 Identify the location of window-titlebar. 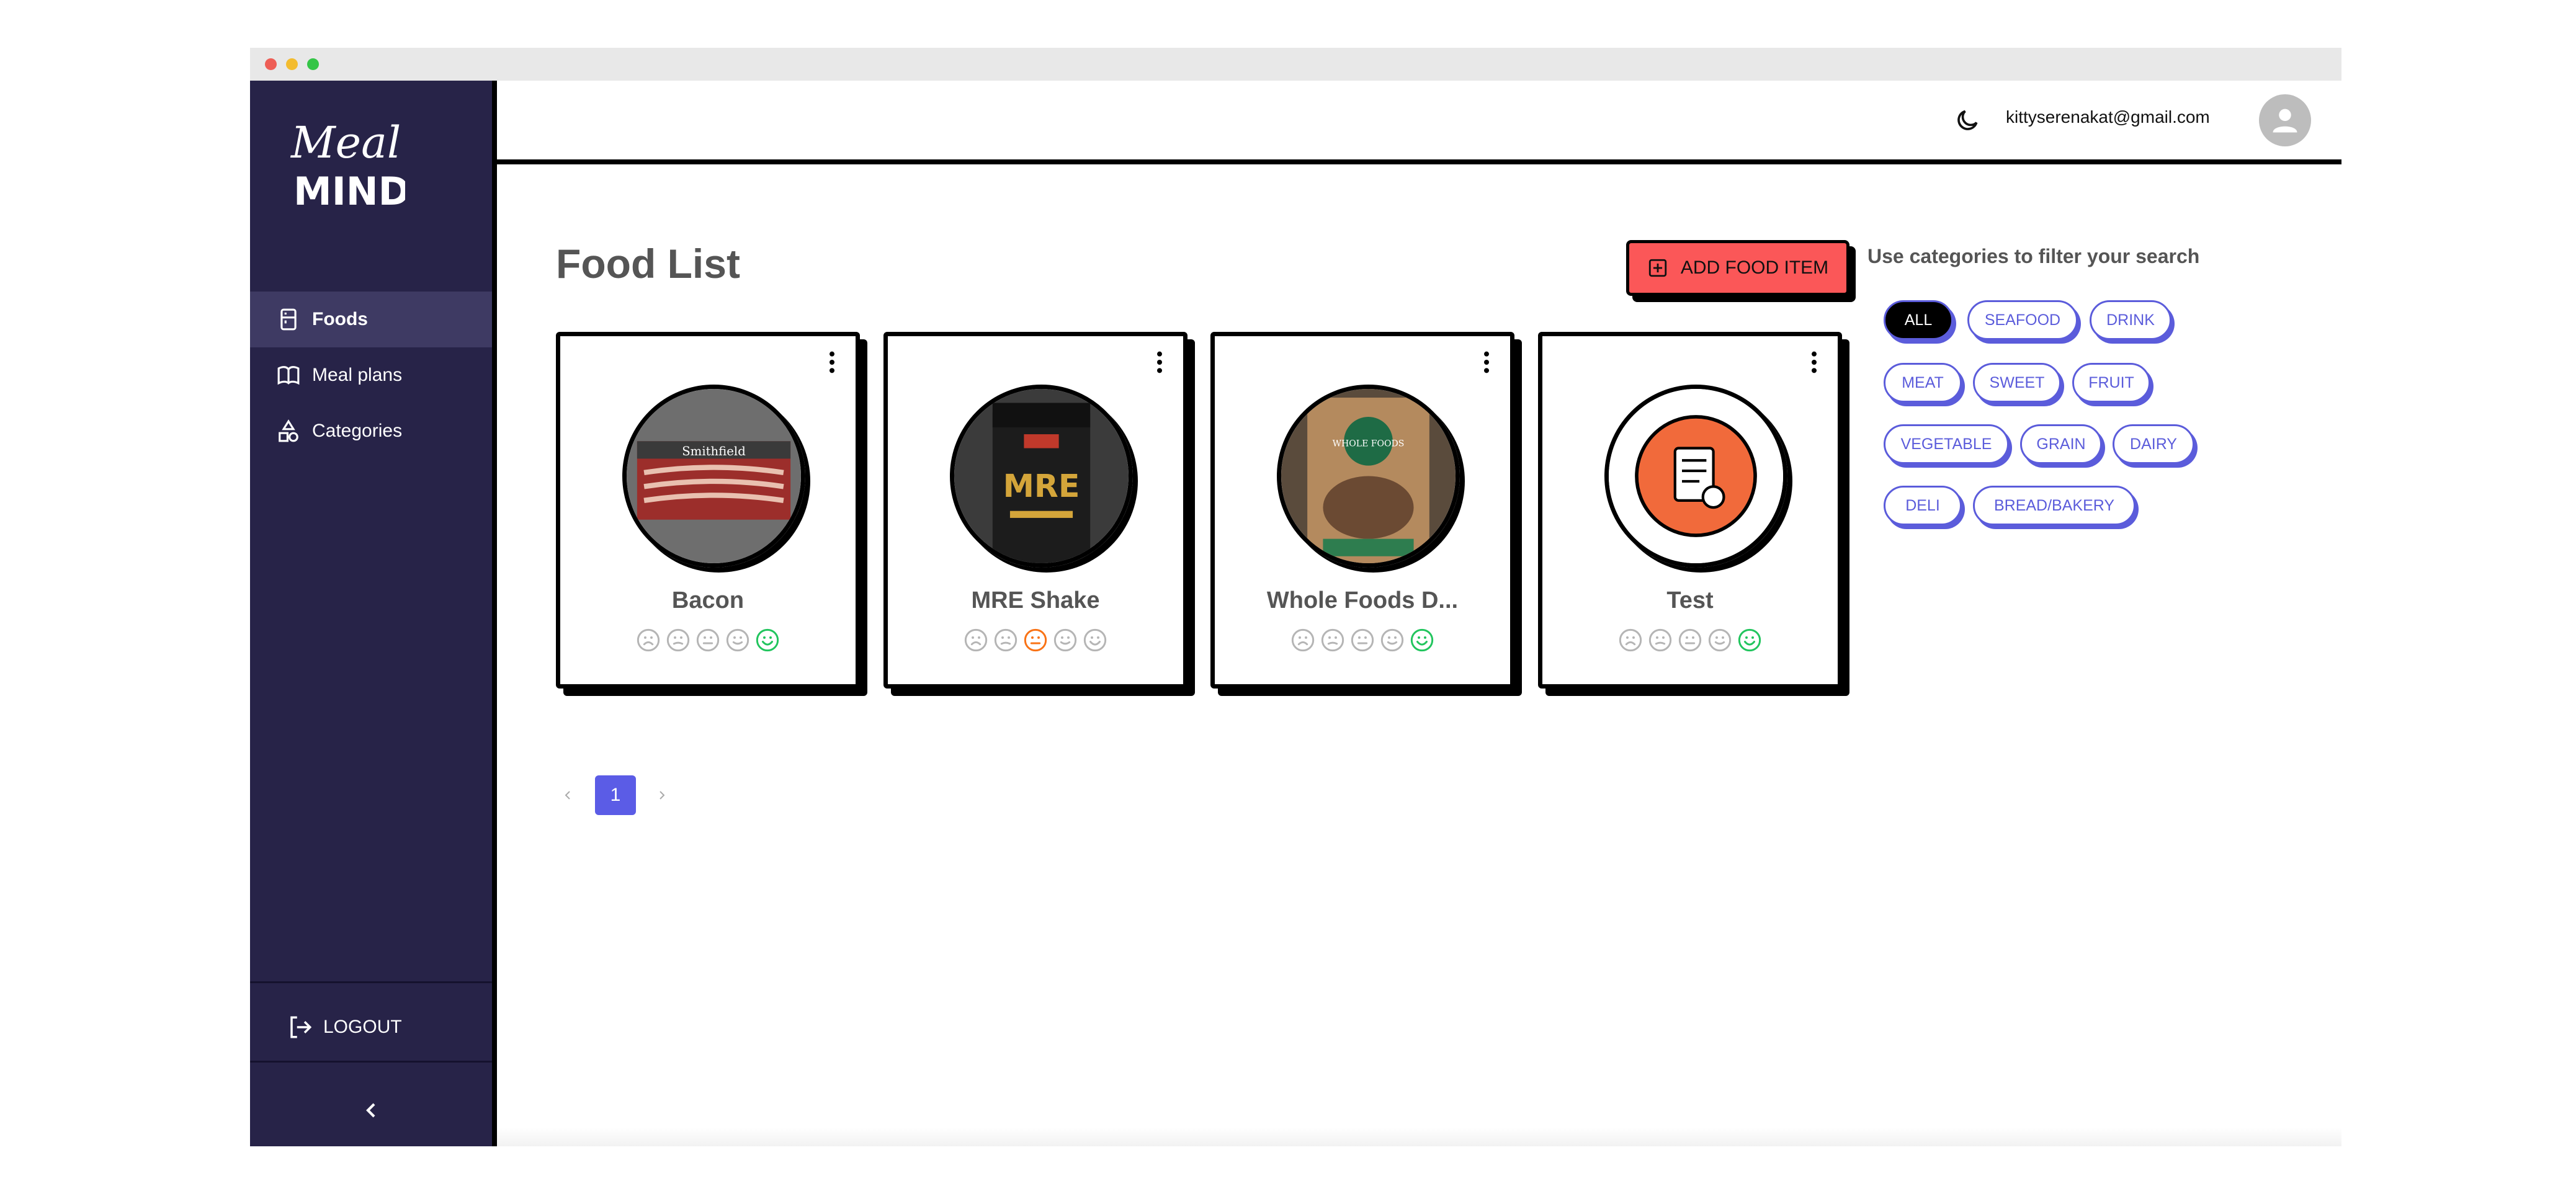
(1295, 64).